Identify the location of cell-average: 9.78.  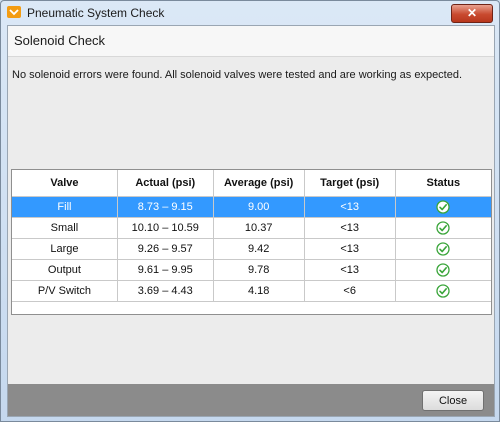
(259, 270).